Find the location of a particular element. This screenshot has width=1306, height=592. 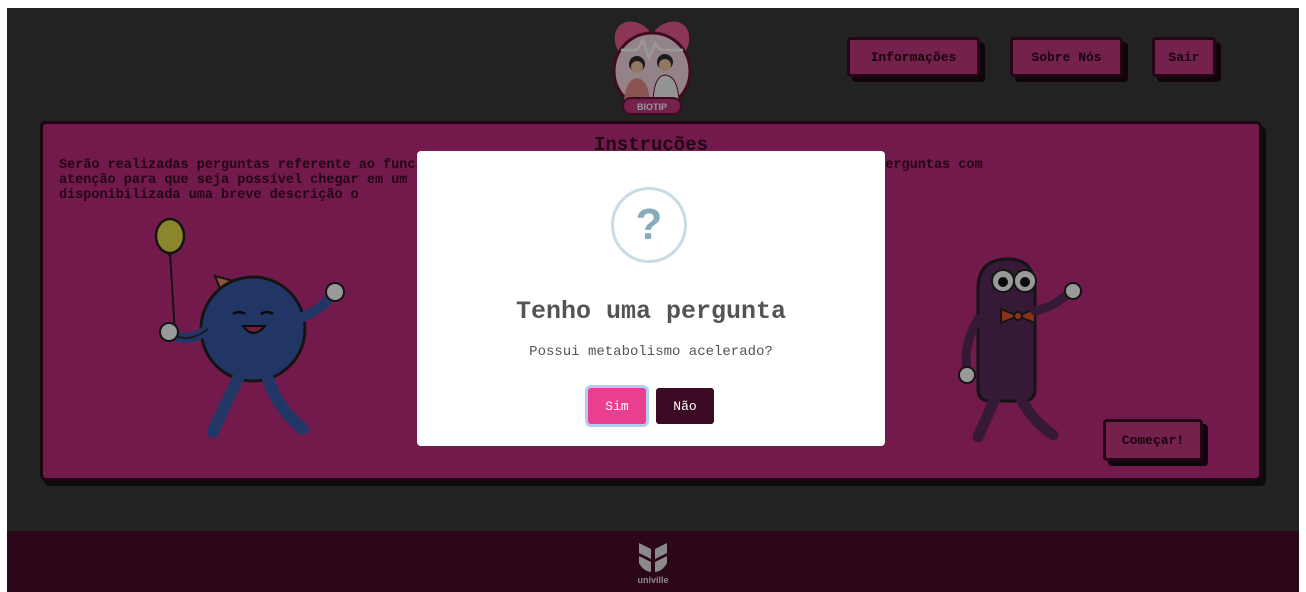

dialog-question: Possui metabolismo acelerado? is located at coordinates (651, 352).